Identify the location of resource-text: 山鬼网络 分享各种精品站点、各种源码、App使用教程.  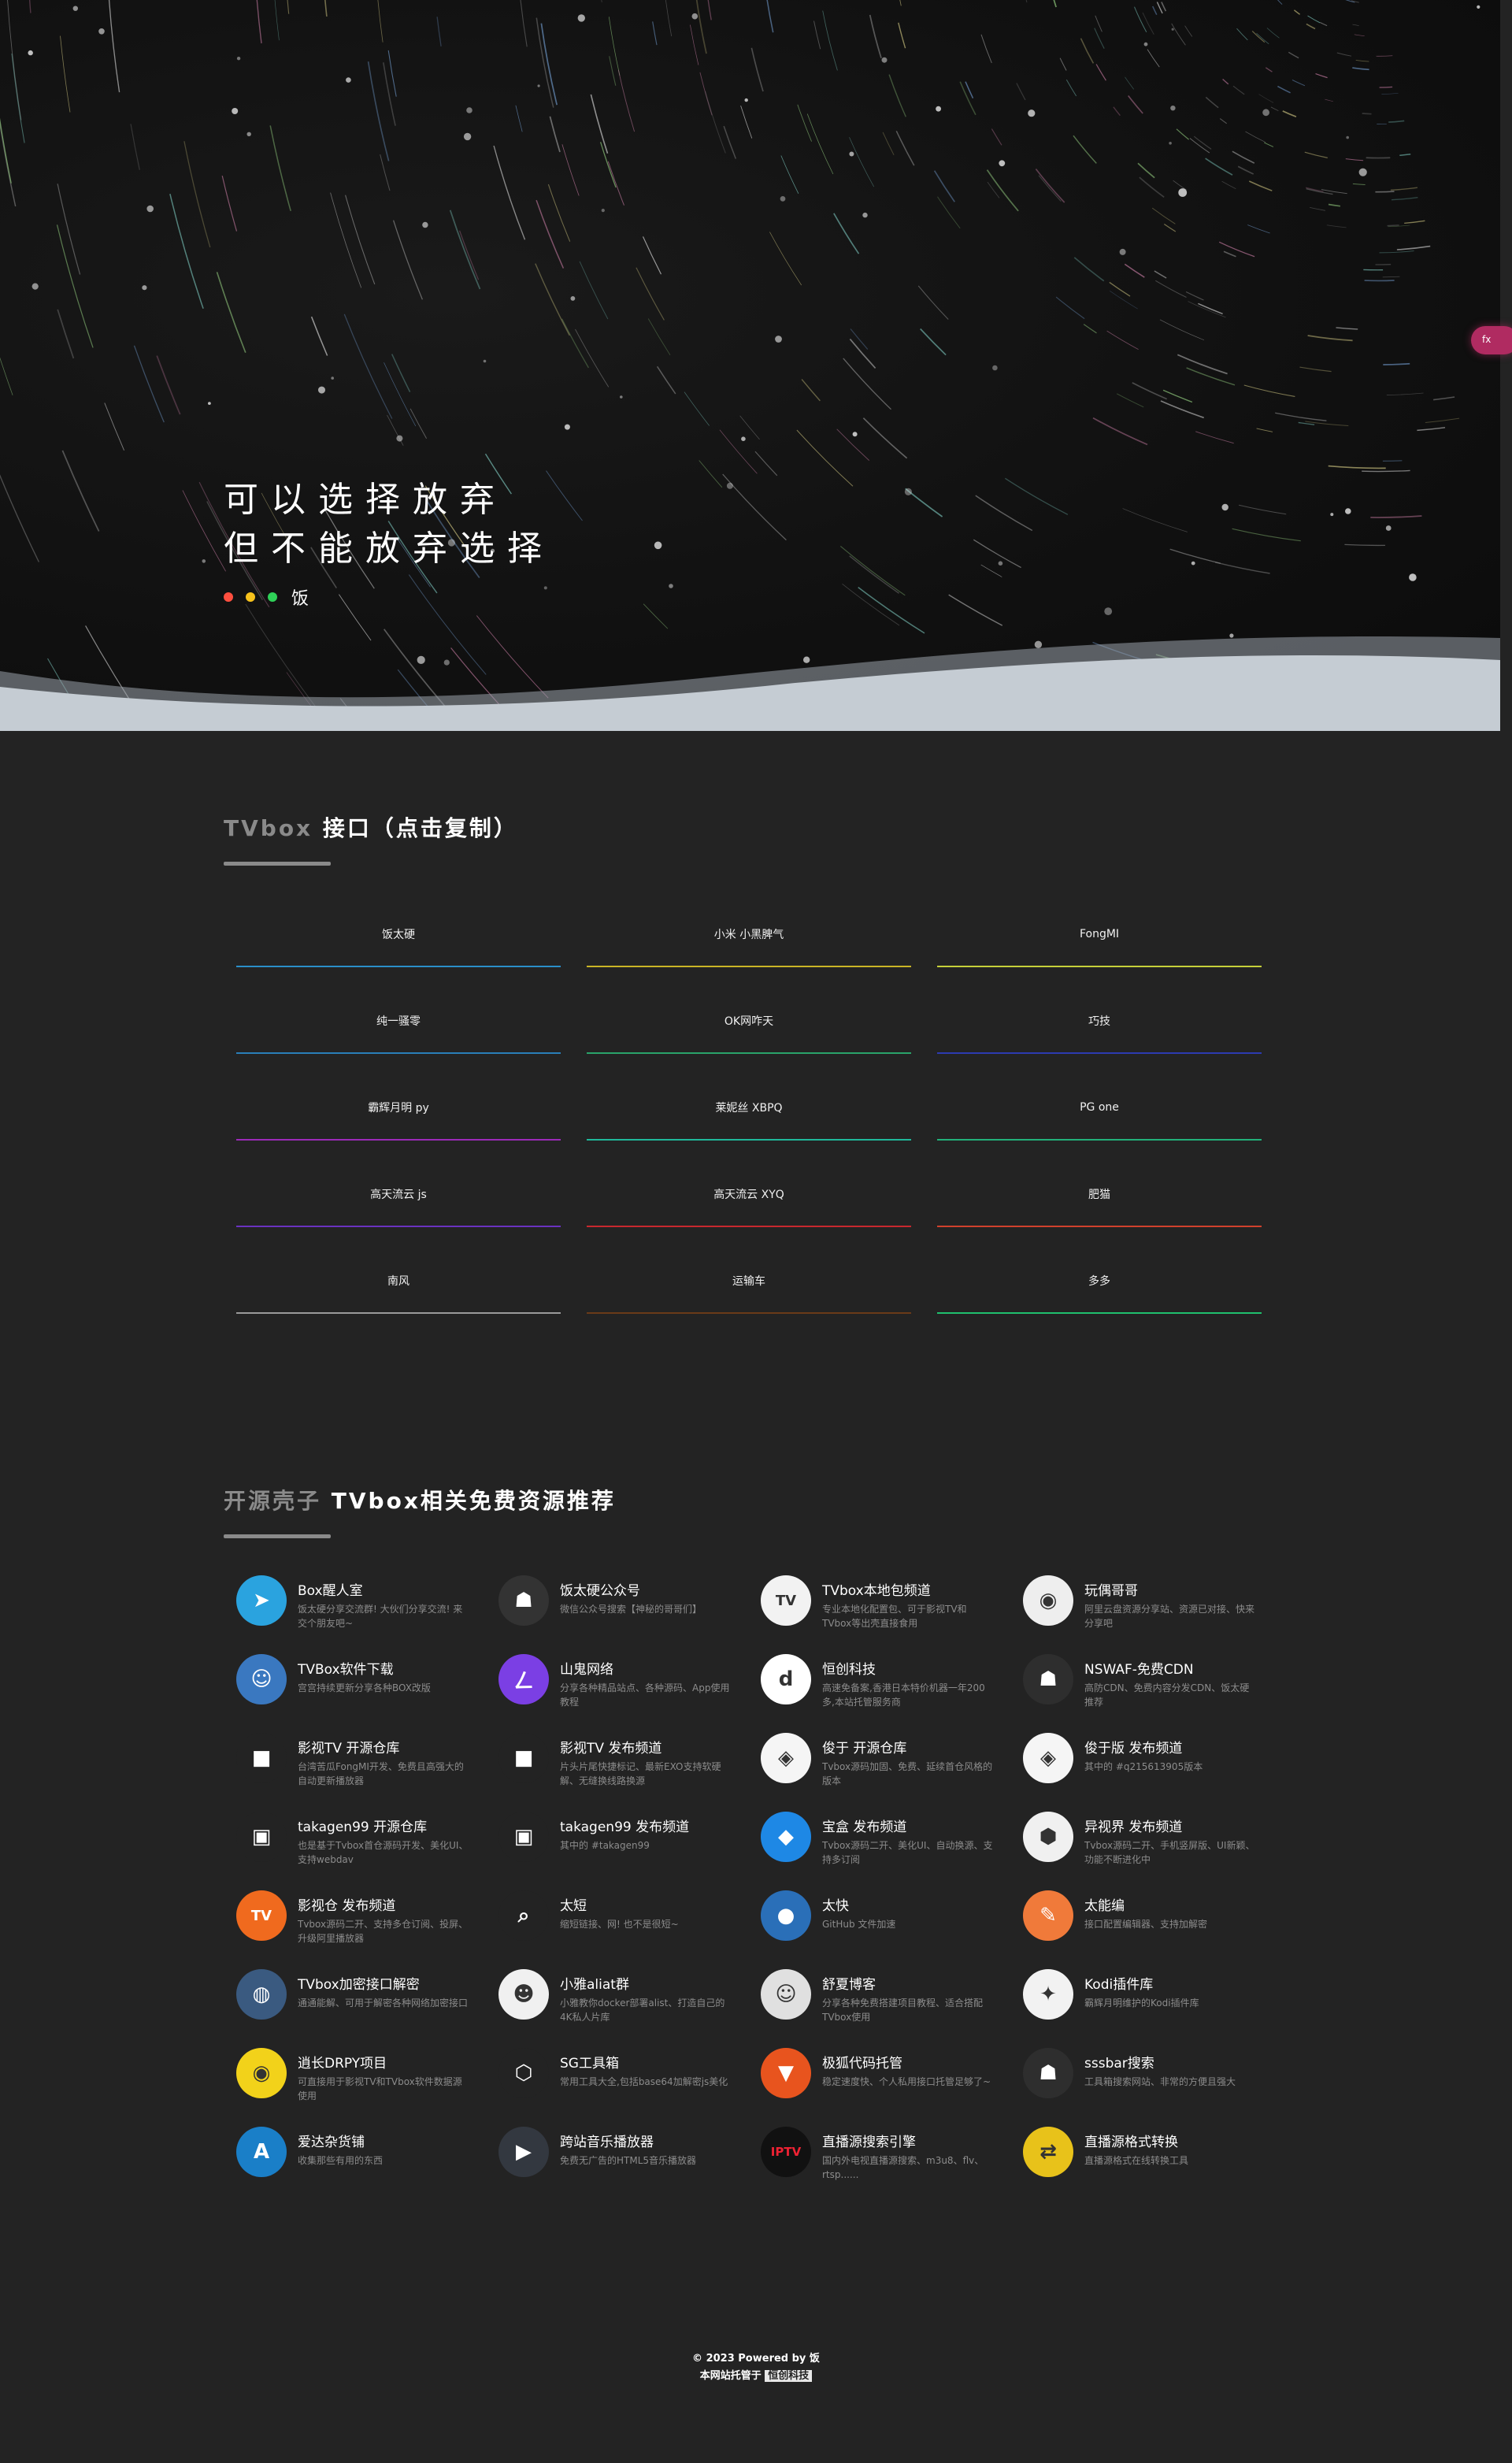
(646, 1682).